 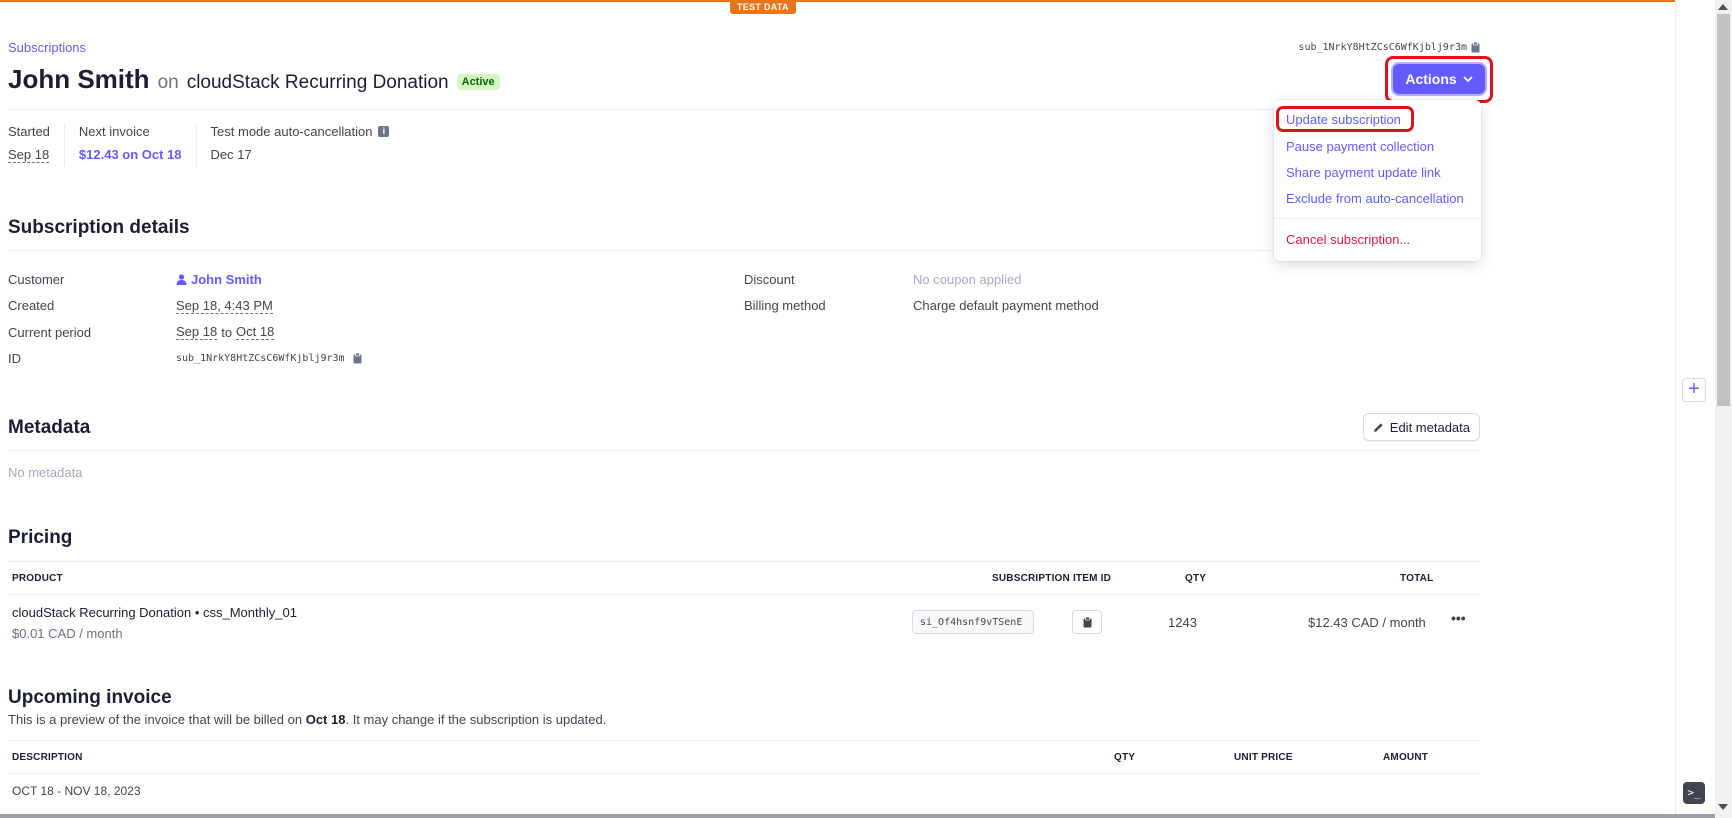 I want to click on stat-auto-cancellation: Test mode auto-cancellation i Dec 17, so click(x=307, y=145).